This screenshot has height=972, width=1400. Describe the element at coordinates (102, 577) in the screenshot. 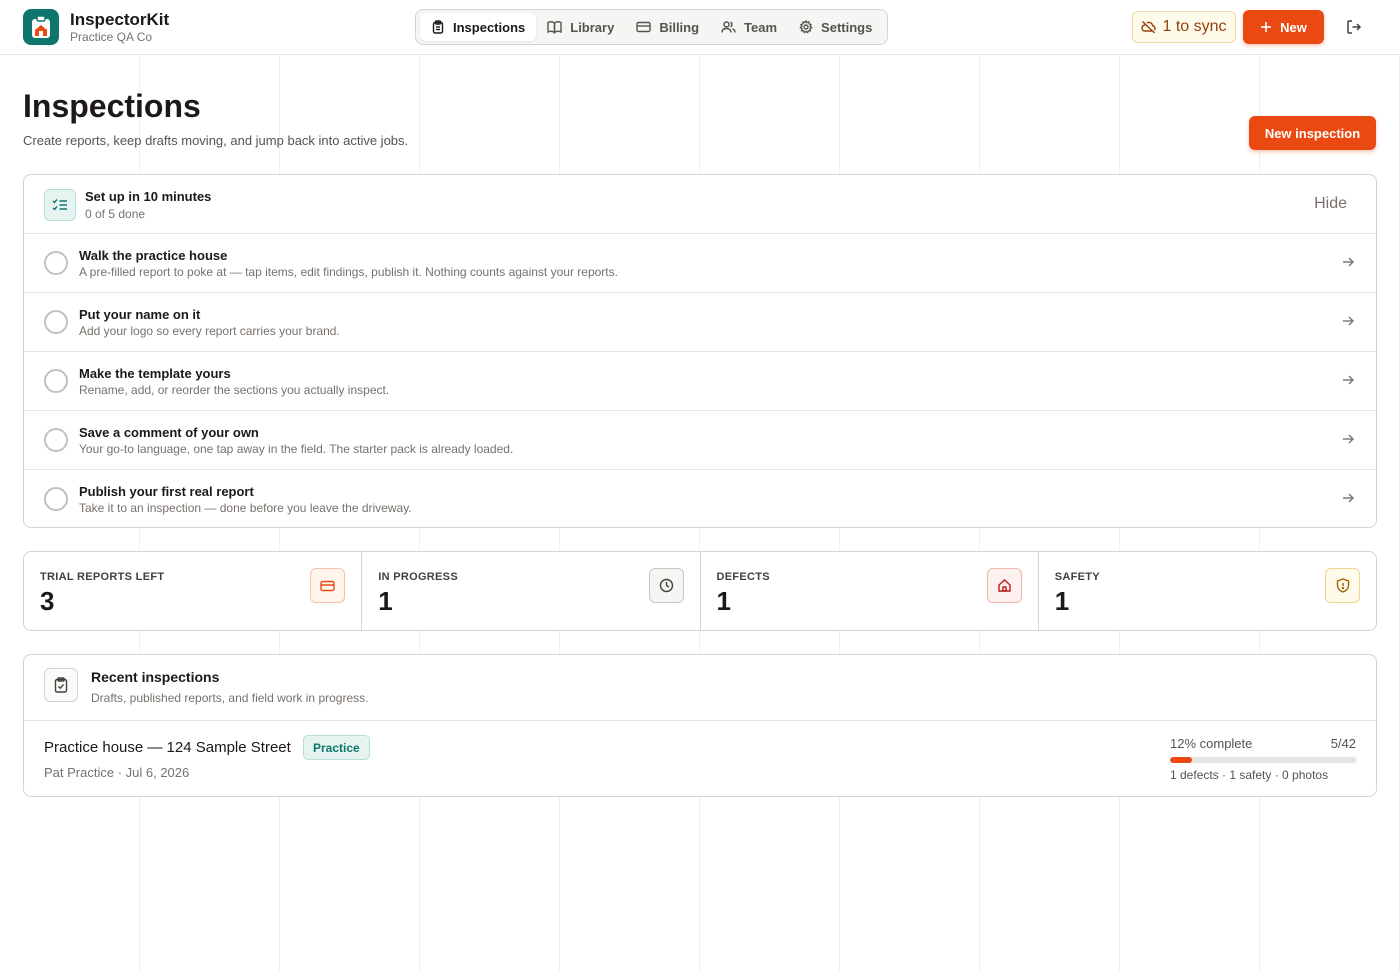

I see `stat-label: TRIAL REPORTS LEFT` at that location.